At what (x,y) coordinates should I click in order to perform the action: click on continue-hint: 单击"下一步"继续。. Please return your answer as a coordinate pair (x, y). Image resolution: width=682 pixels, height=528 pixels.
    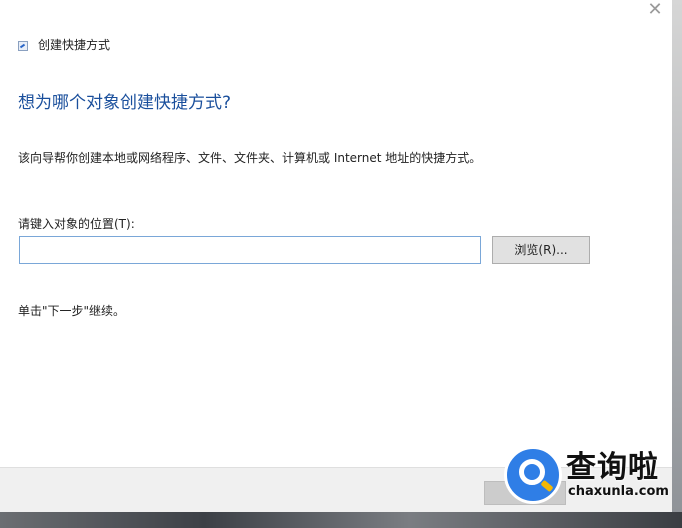
    Looking at the image, I should click on (72, 311).